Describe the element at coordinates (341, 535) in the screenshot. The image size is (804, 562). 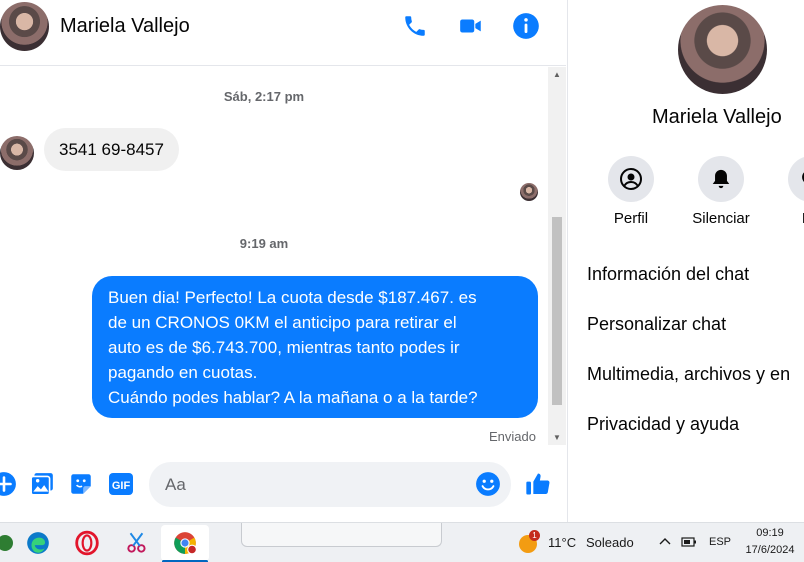
I see `taskbar-search-box` at that location.